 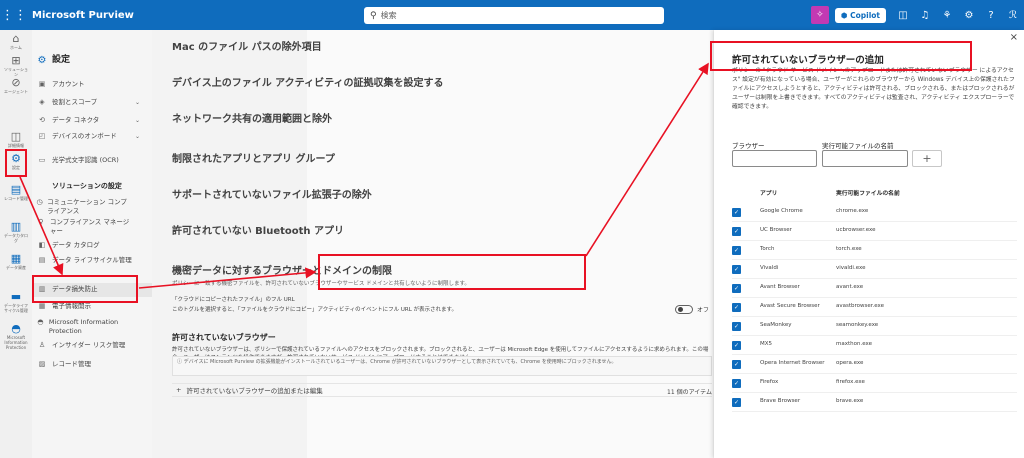 What do you see at coordinates (92, 160) in the screenshot?
I see `nav-item-ocr: ▭ 光学式文字認識 (OCR)` at bounding box center [92, 160].